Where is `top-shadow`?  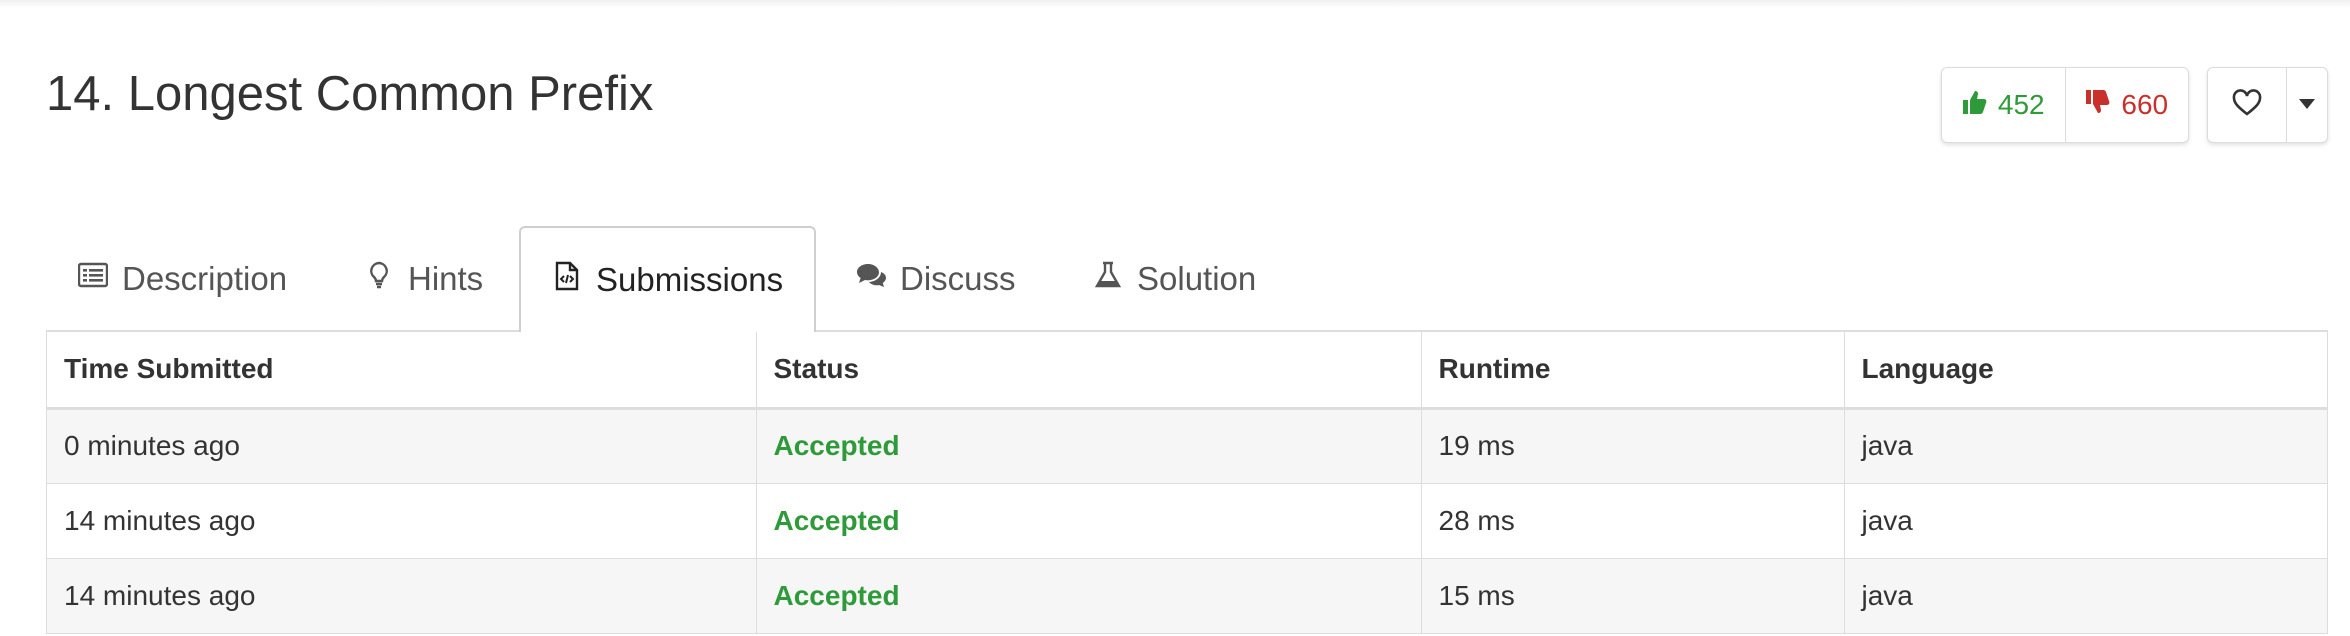 top-shadow is located at coordinates (1175, 4).